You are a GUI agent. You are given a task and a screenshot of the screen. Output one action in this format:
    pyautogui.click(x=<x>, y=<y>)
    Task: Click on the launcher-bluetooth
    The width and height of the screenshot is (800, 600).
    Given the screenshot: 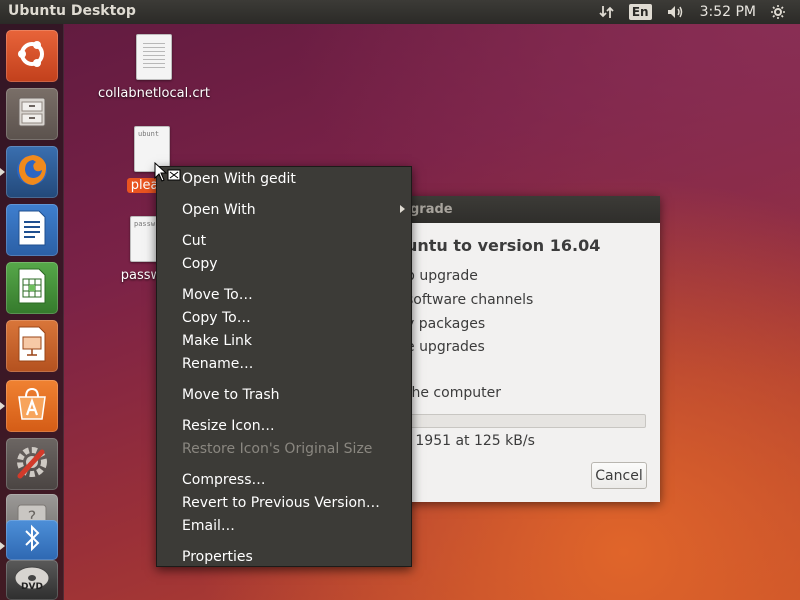 What is the action you would take?
    pyautogui.click(x=29, y=540)
    